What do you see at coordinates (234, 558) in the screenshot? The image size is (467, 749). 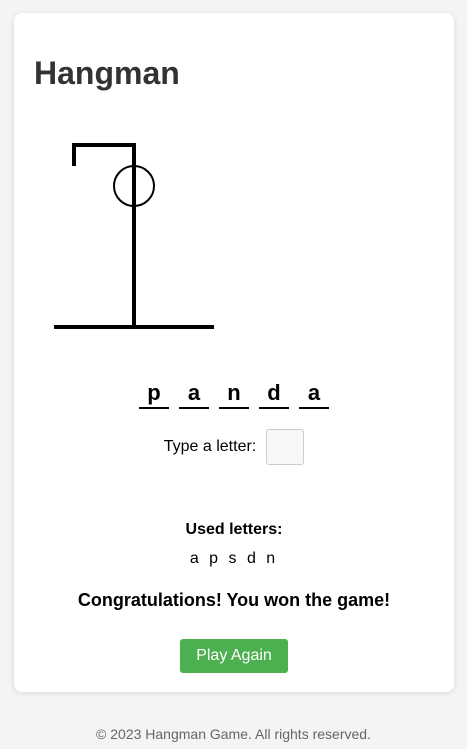 I see `used-letters-list: a p s d n` at bounding box center [234, 558].